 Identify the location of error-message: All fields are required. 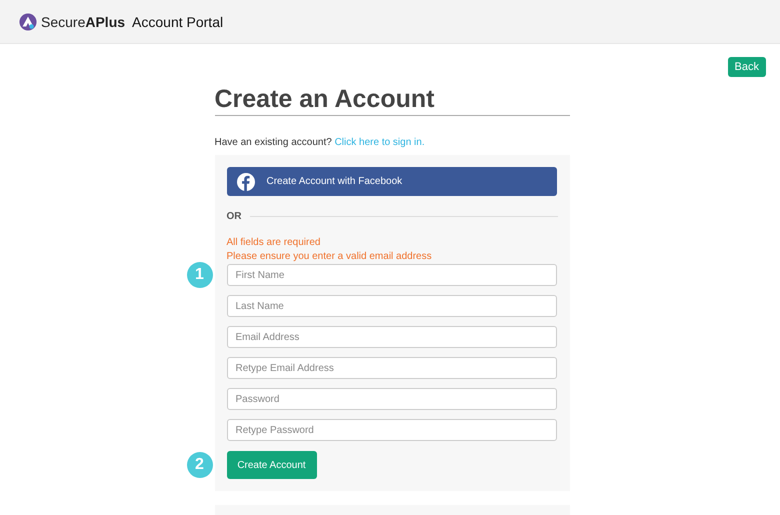
(274, 243).